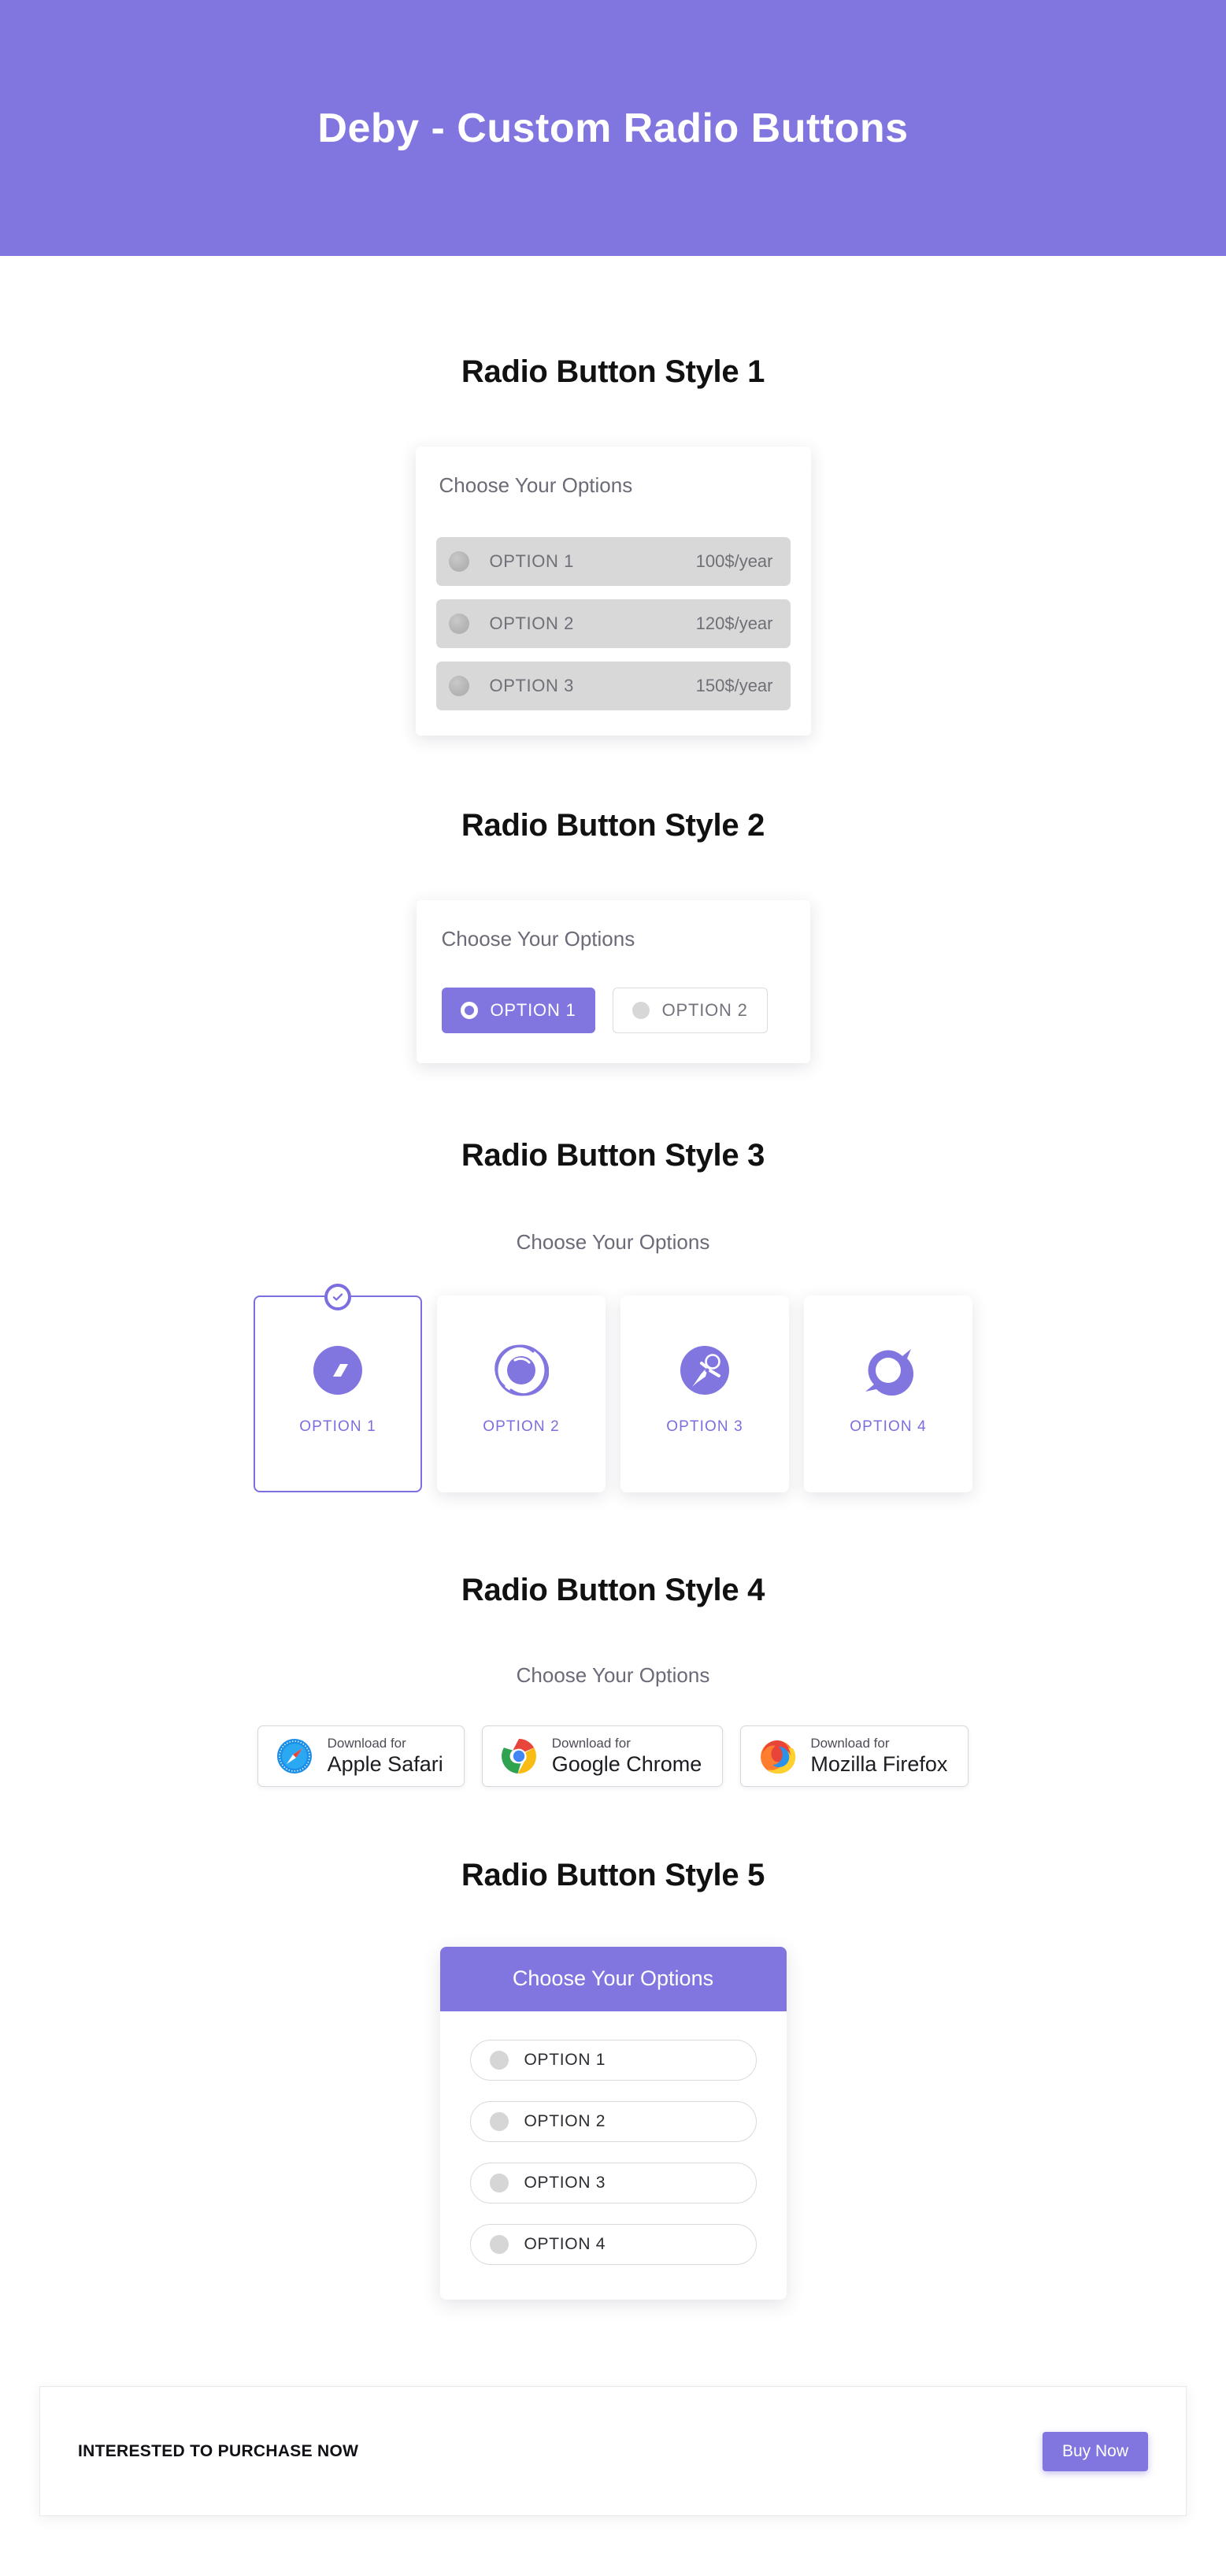 The height and width of the screenshot is (2576, 1226). What do you see at coordinates (704, 1010) in the screenshot?
I see `style2-option-label: OPTION 2` at bounding box center [704, 1010].